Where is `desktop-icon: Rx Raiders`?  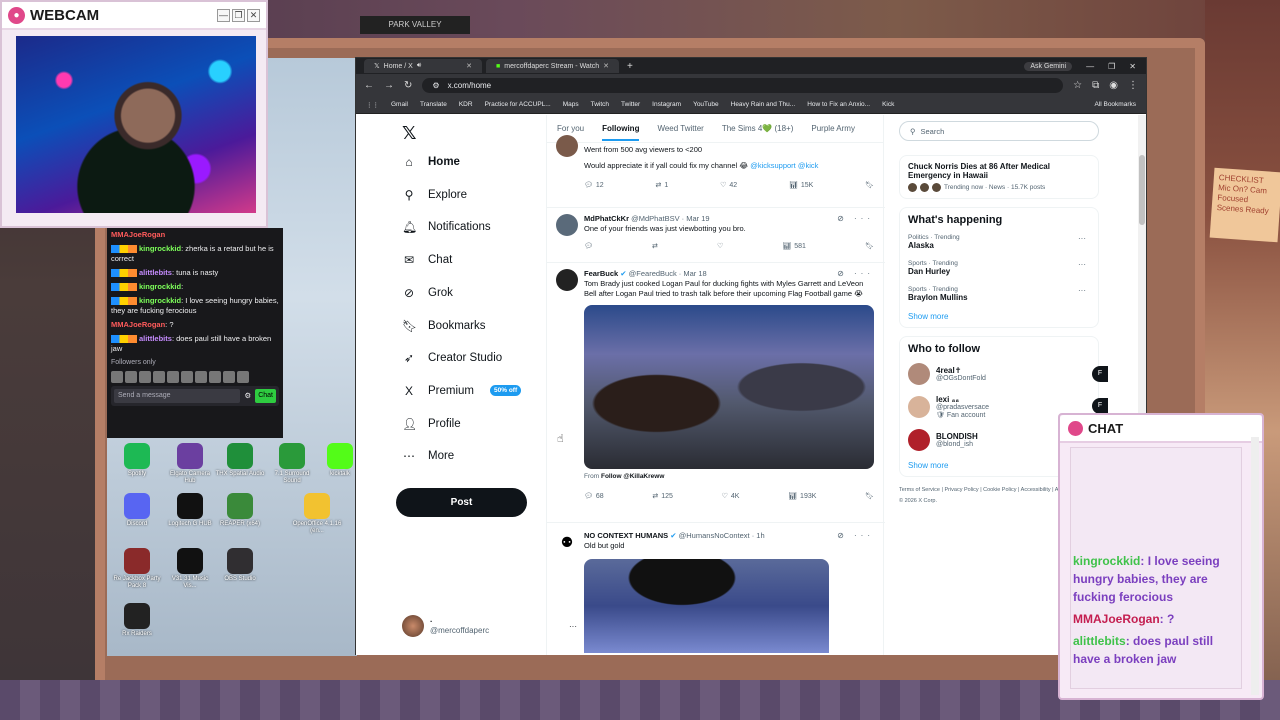
desktop-icon: Rx Raiders is located at coordinates (137, 620).